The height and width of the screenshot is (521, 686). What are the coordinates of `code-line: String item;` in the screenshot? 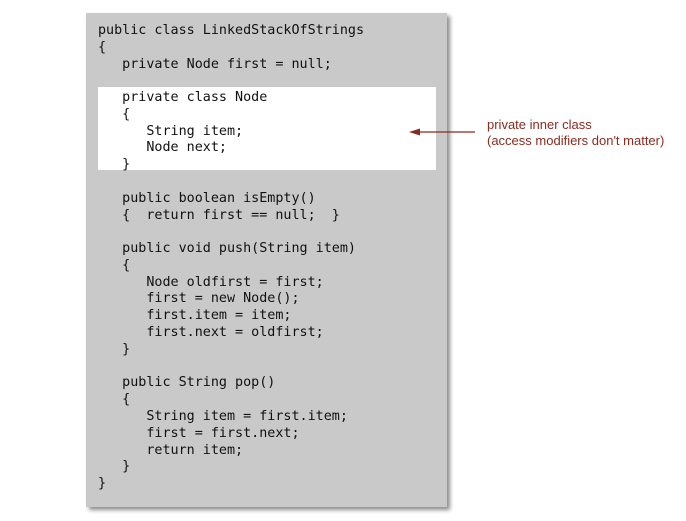 It's located at (171, 131).